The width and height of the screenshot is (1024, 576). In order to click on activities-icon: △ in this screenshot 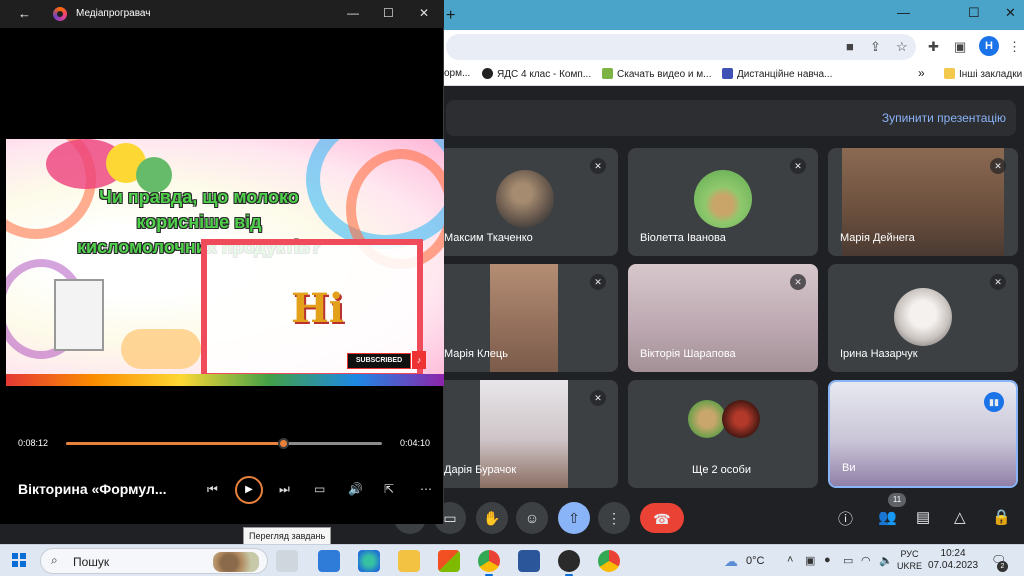, I will do `click(960, 517)`.